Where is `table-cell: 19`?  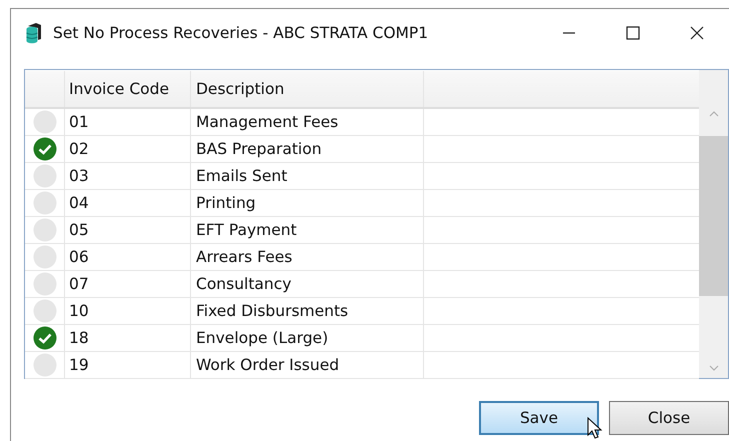
table-cell: 19 is located at coordinates (128, 365).